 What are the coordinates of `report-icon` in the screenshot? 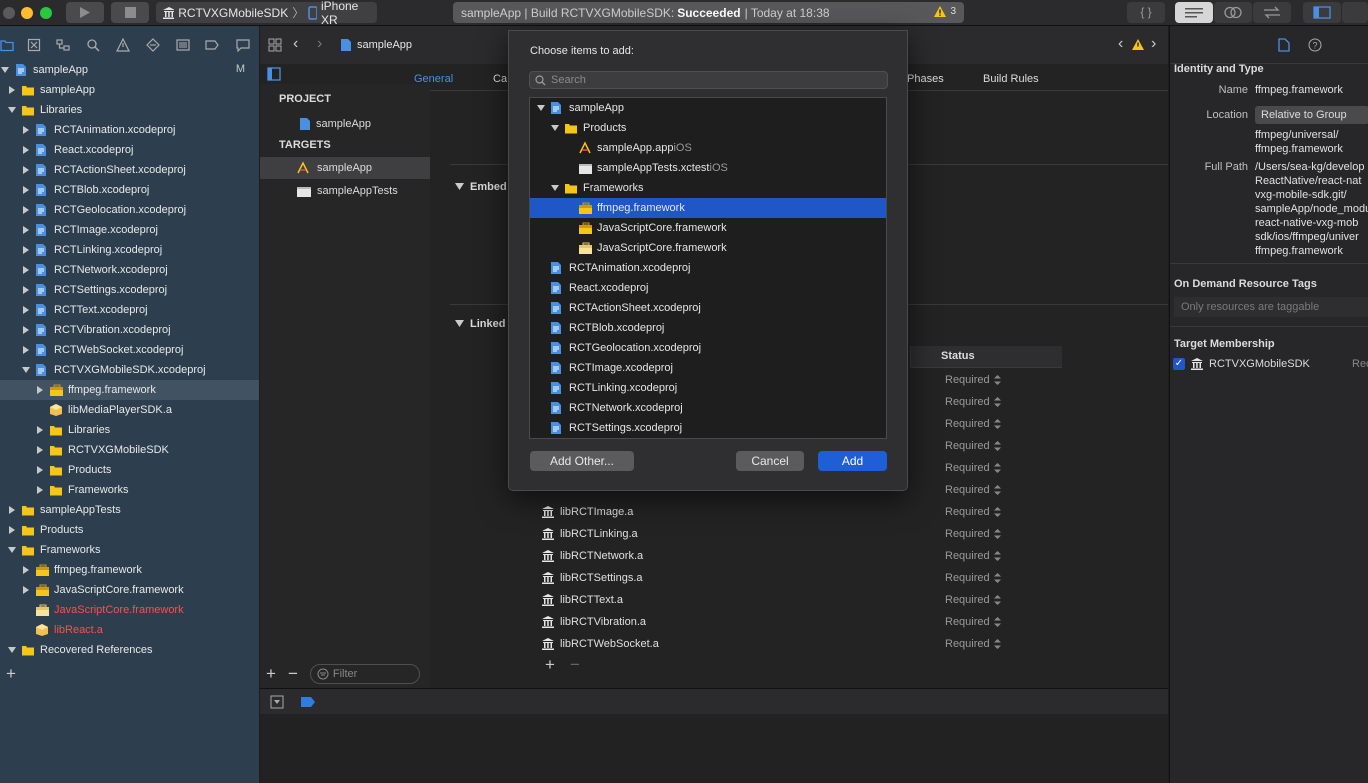 It's located at (243, 45).